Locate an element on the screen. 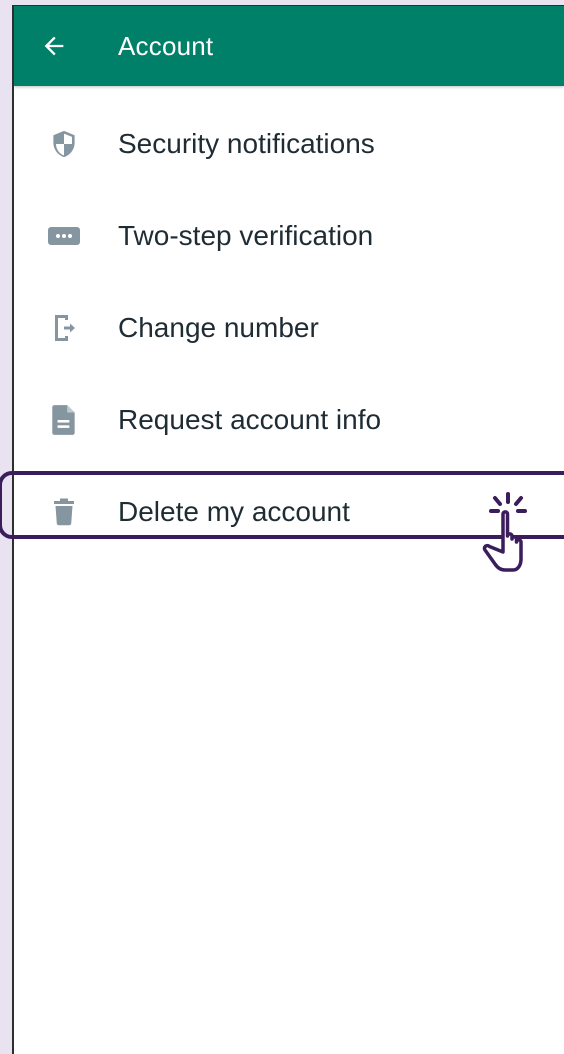  trash-icon is located at coordinates (64, 512).